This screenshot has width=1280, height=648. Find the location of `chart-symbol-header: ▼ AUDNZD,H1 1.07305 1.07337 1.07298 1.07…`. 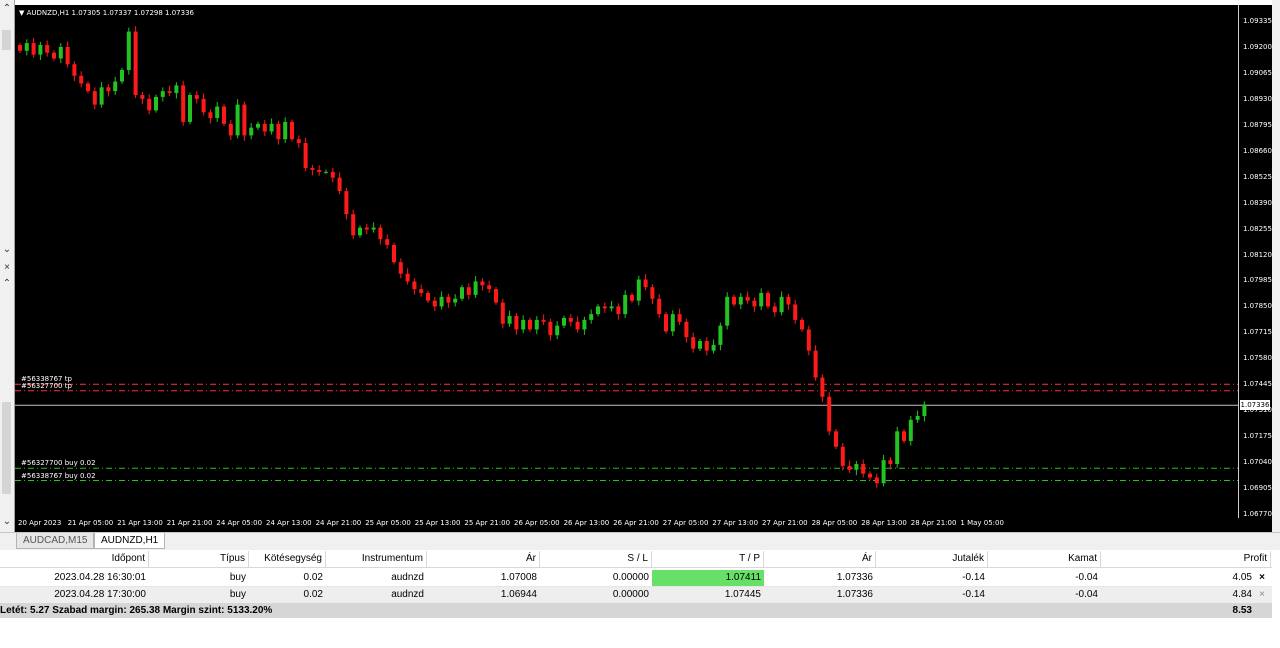

chart-symbol-header: ▼ AUDNZD,H1 1.07305 1.07337 1.07298 1.07… is located at coordinates (106, 13).